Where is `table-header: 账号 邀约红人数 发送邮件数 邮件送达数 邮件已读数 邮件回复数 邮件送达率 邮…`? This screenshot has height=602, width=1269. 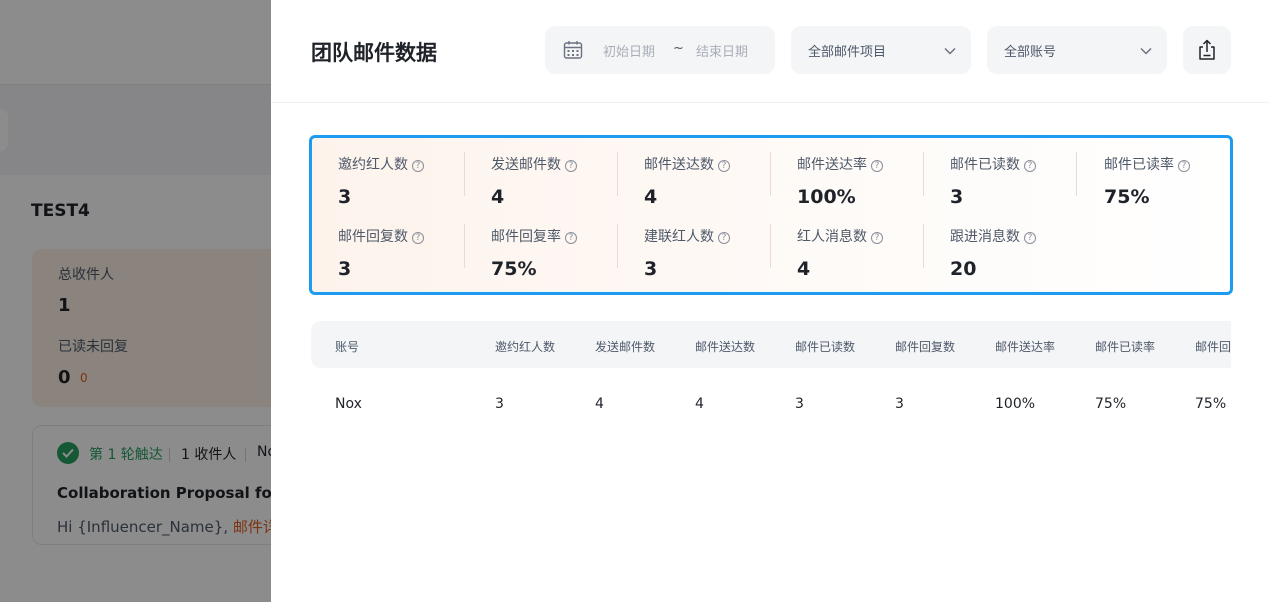 table-header: 账号 邀约红人数 发送邮件数 邮件送达数 邮件已读数 邮件回复数 邮件送达率 邮… is located at coordinates (771, 344).